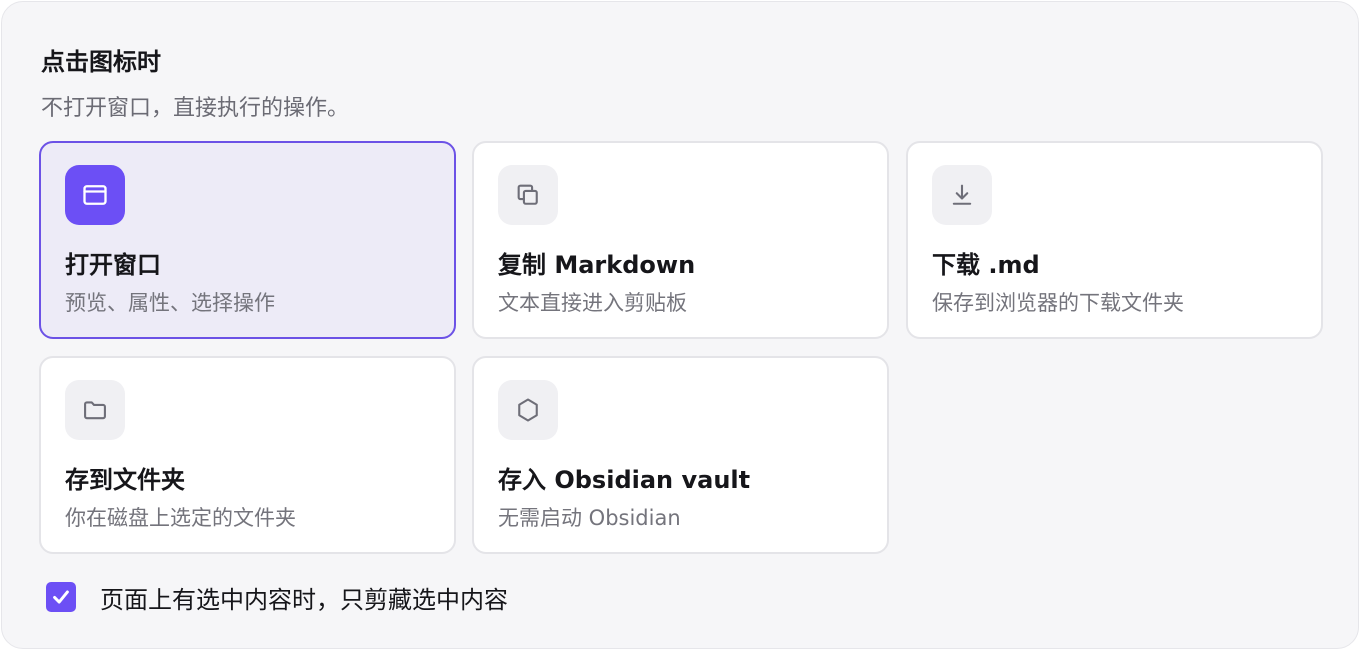  What do you see at coordinates (597, 265) in the screenshot?
I see `action-card-label: 复制 Markdown` at bounding box center [597, 265].